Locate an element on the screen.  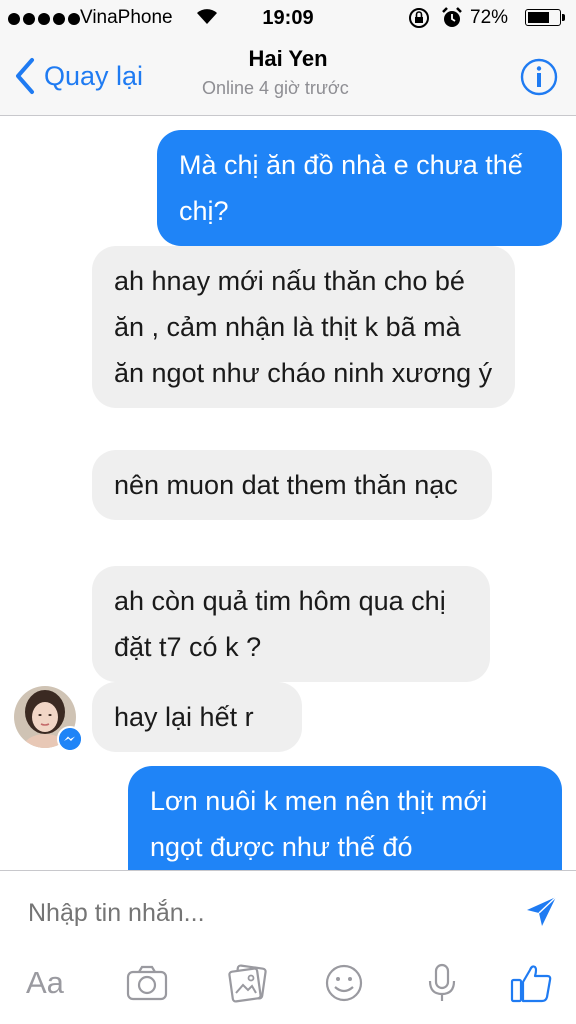
emoji-icon is located at coordinates (344, 983).